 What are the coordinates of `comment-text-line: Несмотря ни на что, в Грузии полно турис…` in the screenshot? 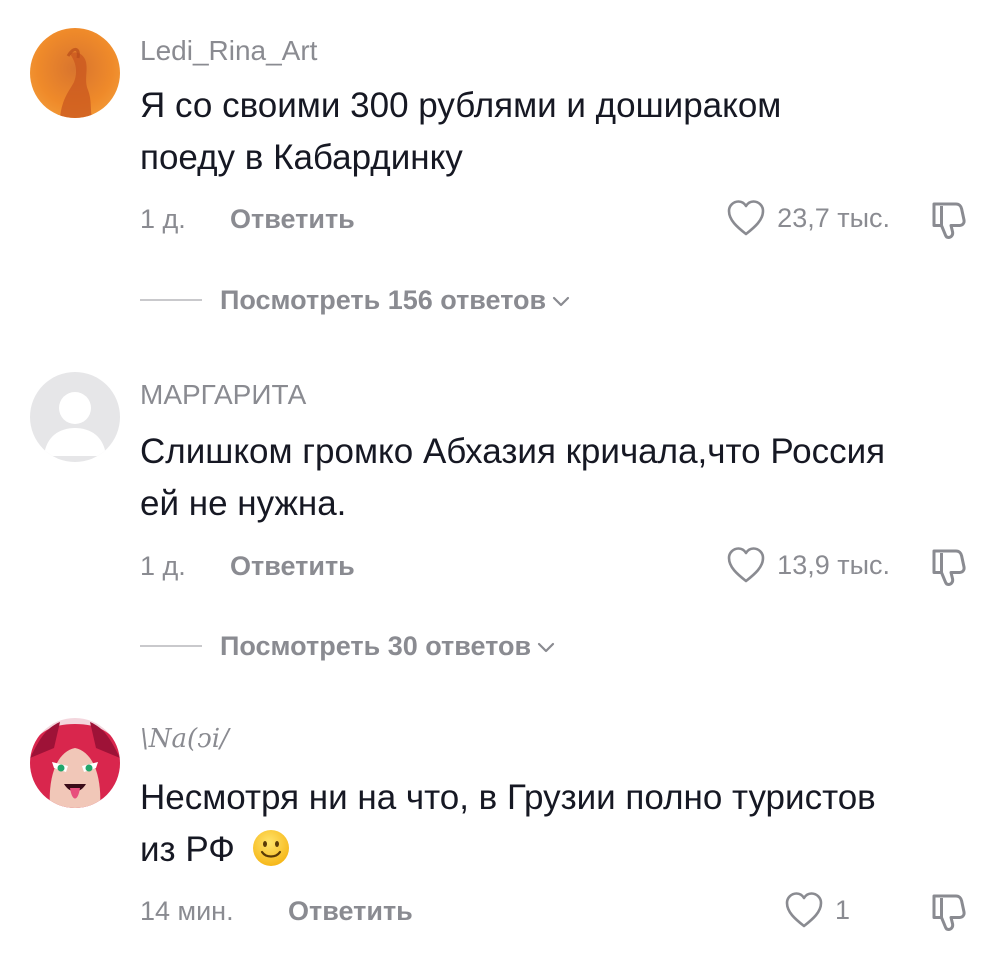 It's located at (508, 797).